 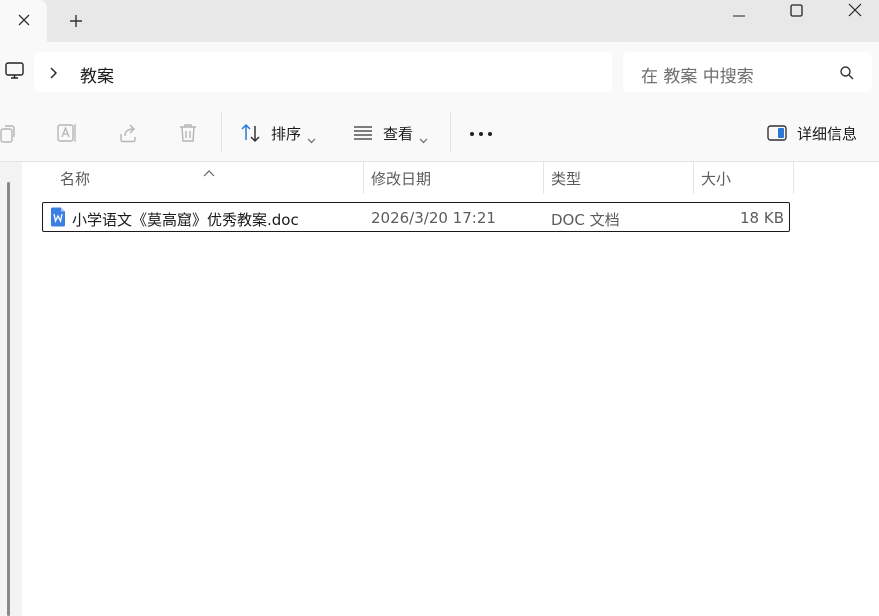 What do you see at coordinates (363, 133) in the screenshot?
I see `view-list-icon` at bounding box center [363, 133].